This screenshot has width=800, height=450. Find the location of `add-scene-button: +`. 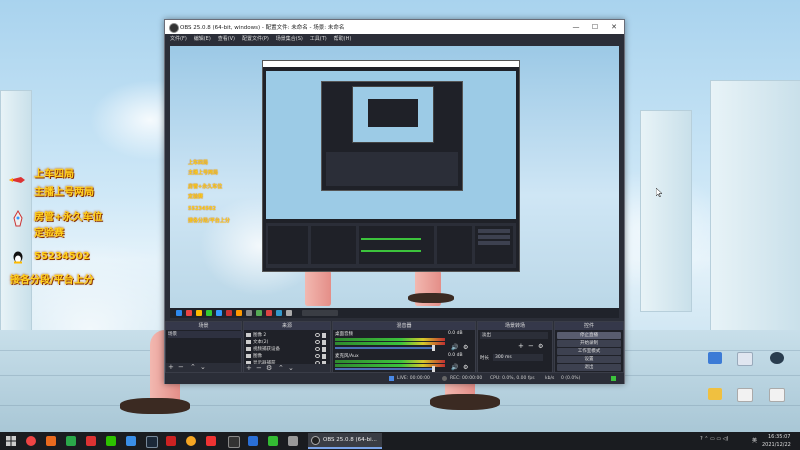

add-scene-button: + is located at coordinates (171, 367).